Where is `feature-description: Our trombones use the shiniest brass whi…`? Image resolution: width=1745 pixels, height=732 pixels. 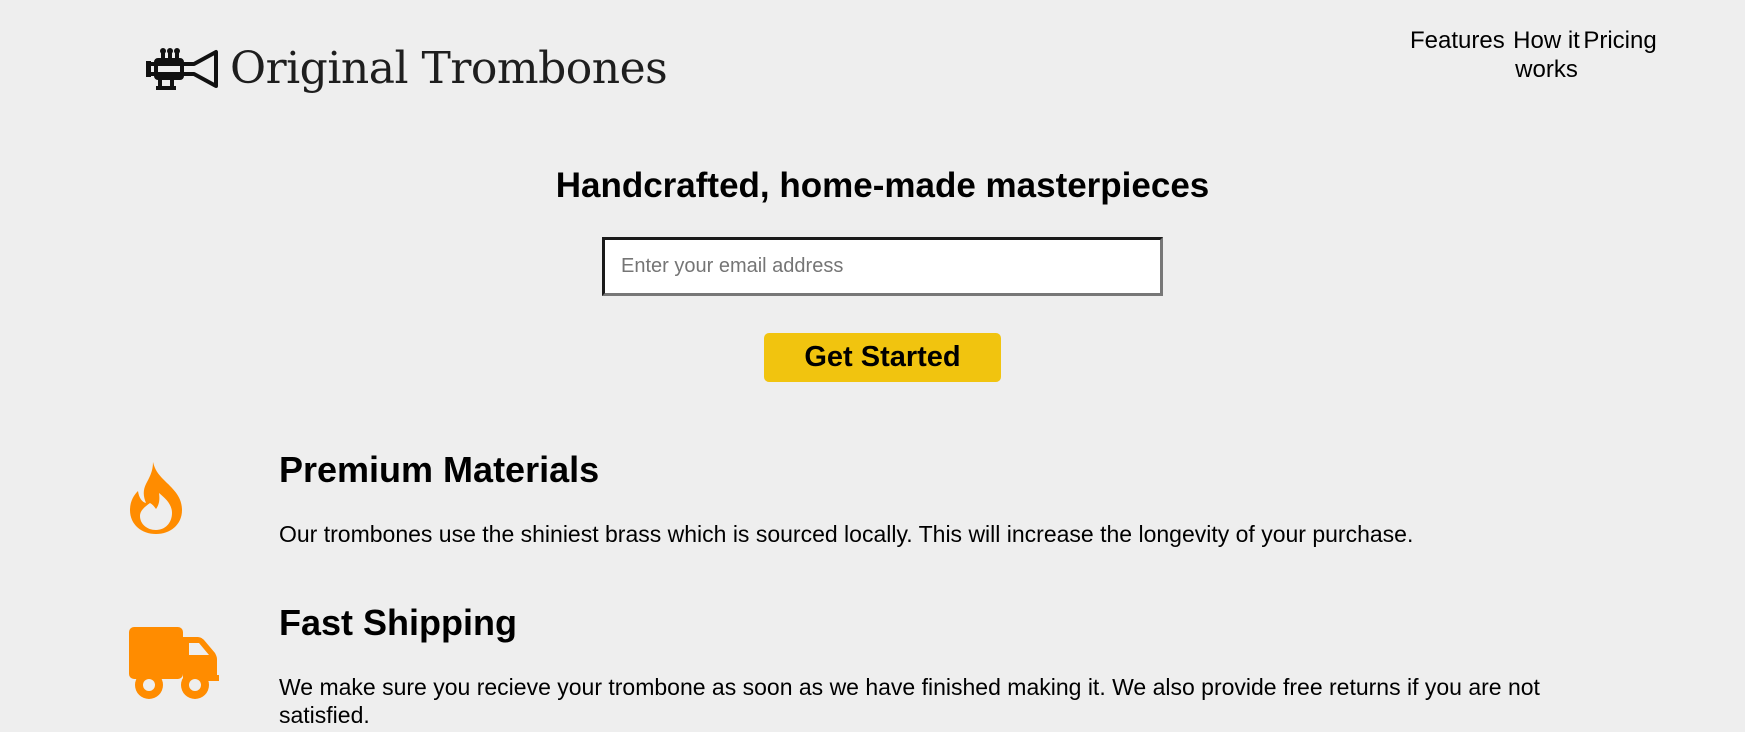
feature-description: Our trombones use the shiniest brass whi… is located at coordinates (846, 534).